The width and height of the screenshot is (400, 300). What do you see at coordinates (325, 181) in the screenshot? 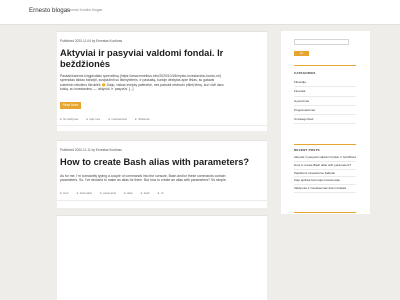
I see `recent-post-link: Kaip aplinka formuoja investuotoja` at bounding box center [325, 181].